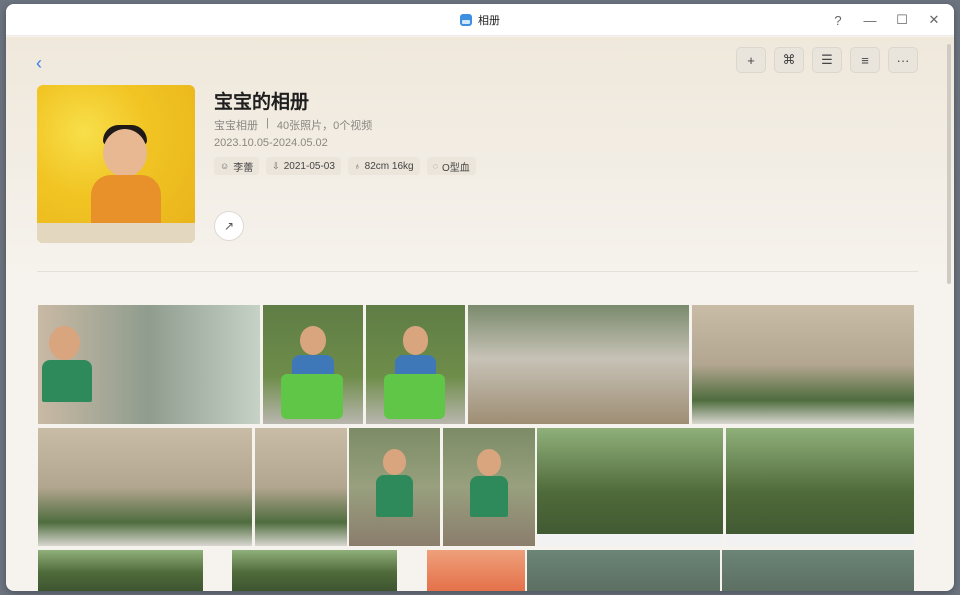  I want to click on window-title-group: 相册, so click(480, 20).